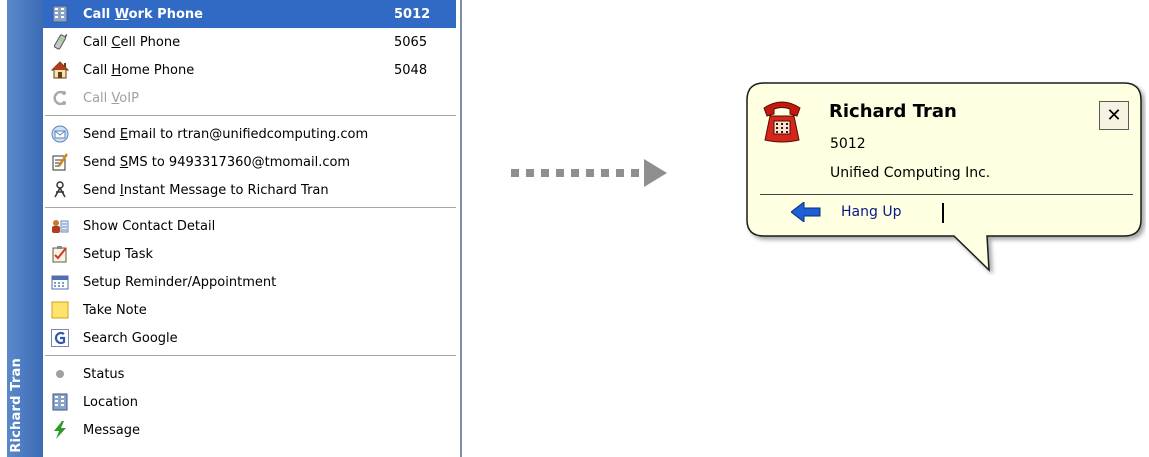 The width and height of the screenshot is (1149, 457). I want to click on task-icon, so click(60, 254).